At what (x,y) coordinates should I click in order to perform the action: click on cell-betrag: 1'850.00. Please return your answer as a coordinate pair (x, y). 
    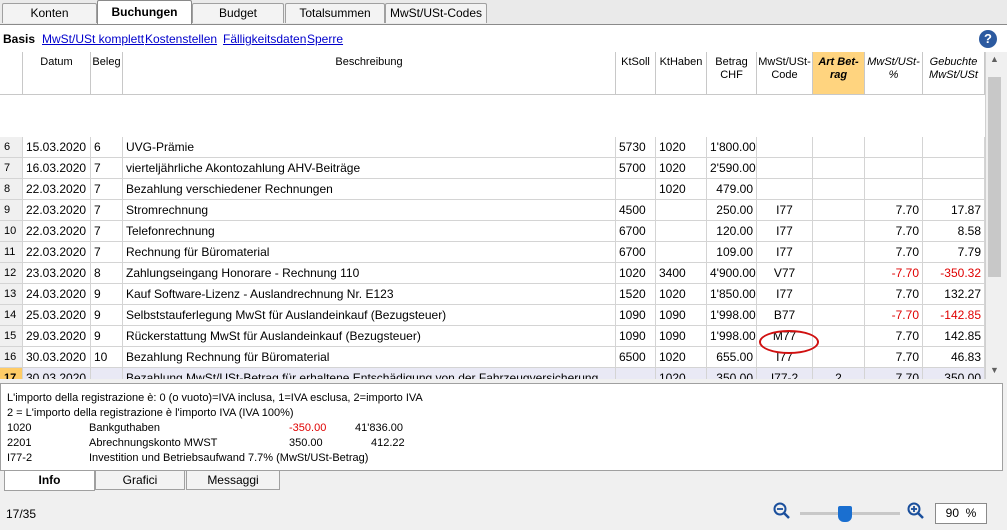
    Looking at the image, I should click on (732, 294).